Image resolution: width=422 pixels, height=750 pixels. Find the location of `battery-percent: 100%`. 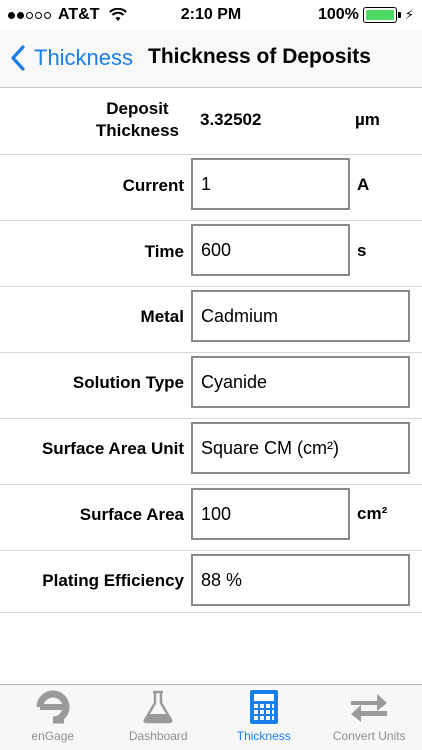

battery-percent: 100% is located at coordinates (338, 14).